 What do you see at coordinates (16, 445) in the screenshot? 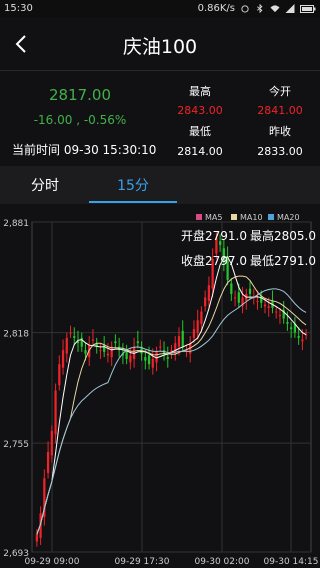
I see `y-tick-label: 2,755` at bounding box center [16, 445].